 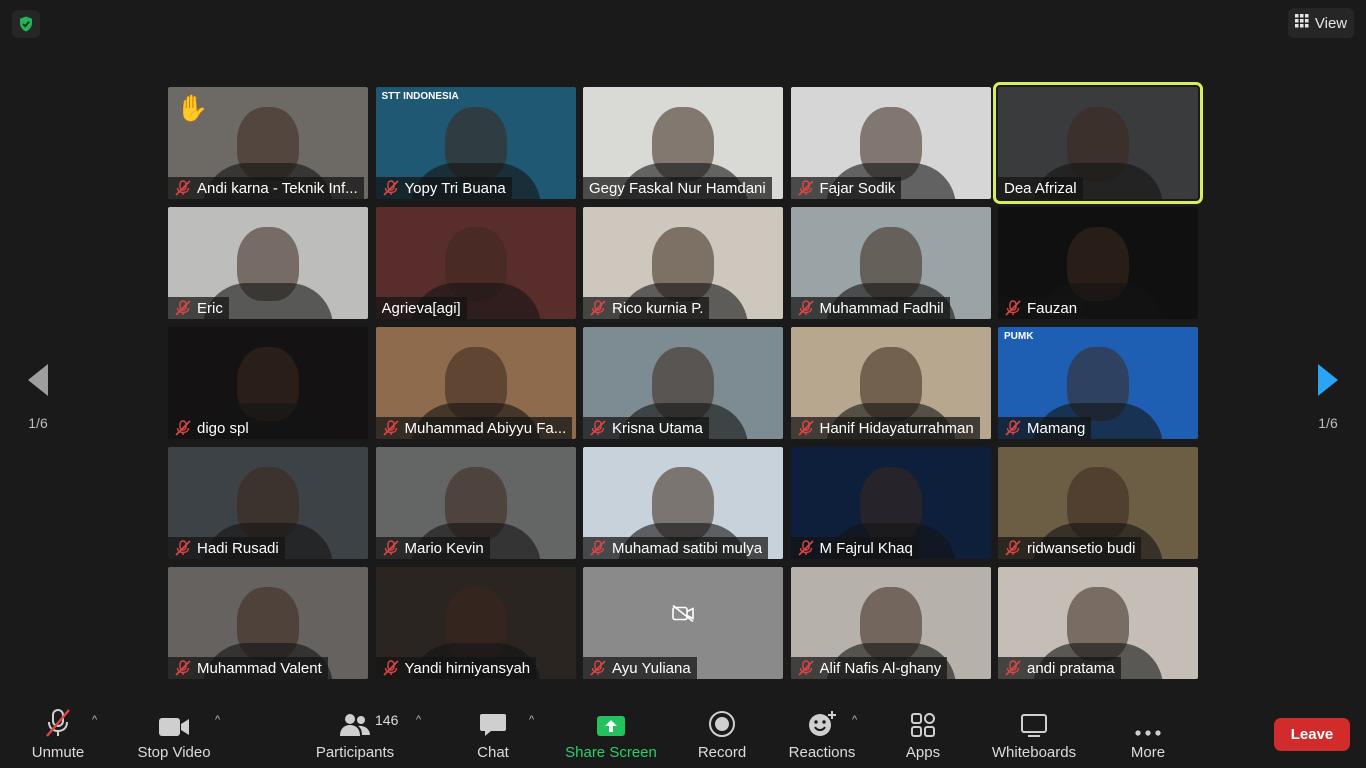 I want to click on stop-video-label: Stop Video, so click(x=174, y=752).